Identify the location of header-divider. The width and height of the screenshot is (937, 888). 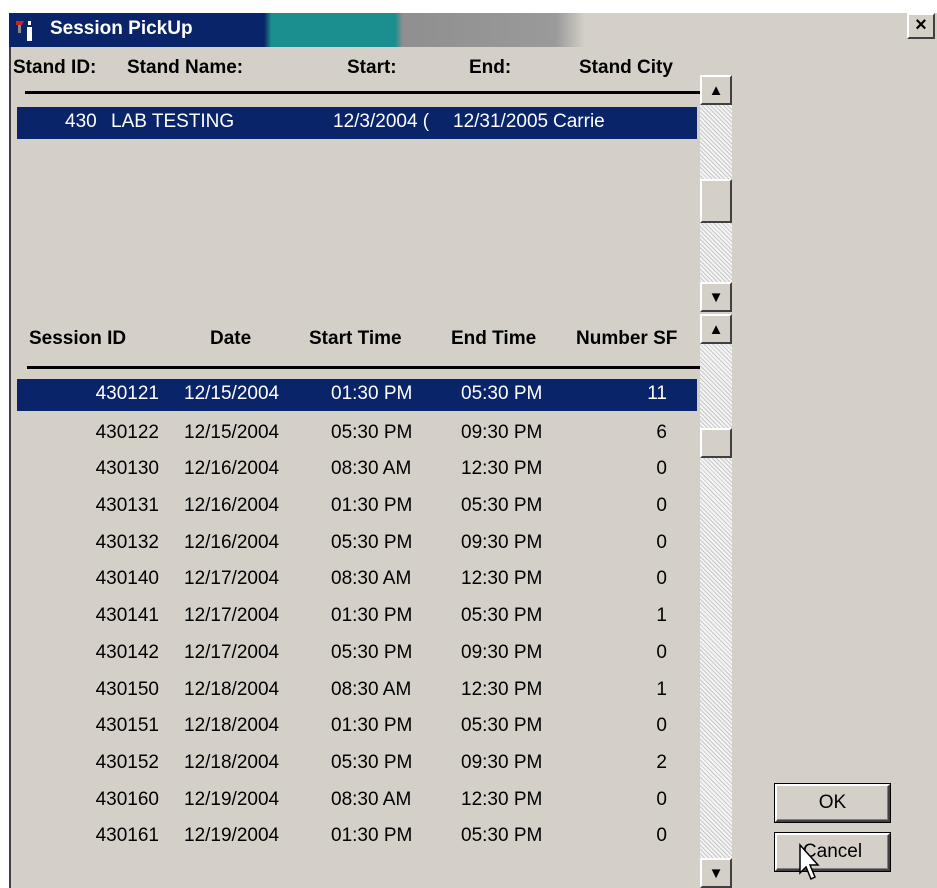
(362, 92).